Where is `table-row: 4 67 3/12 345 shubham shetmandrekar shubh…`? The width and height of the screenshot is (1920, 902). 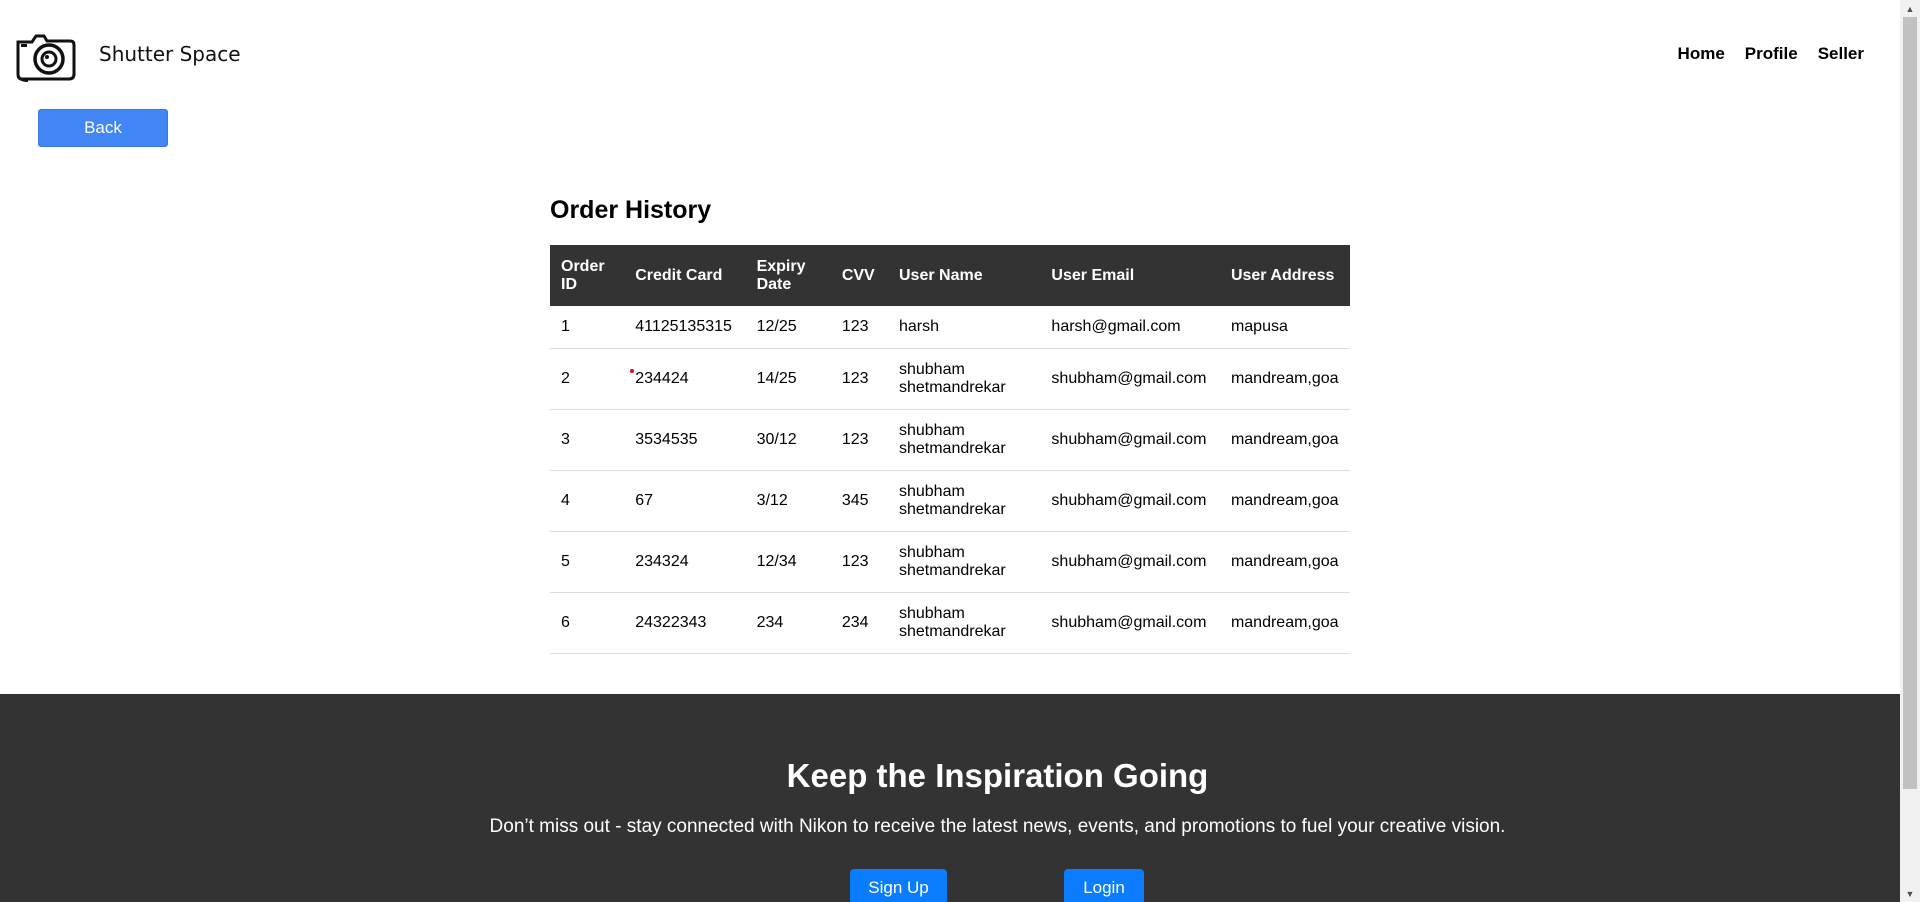 table-row: 4 67 3/12 345 shubham shetmandrekar shubh… is located at coordinates (950, 501).